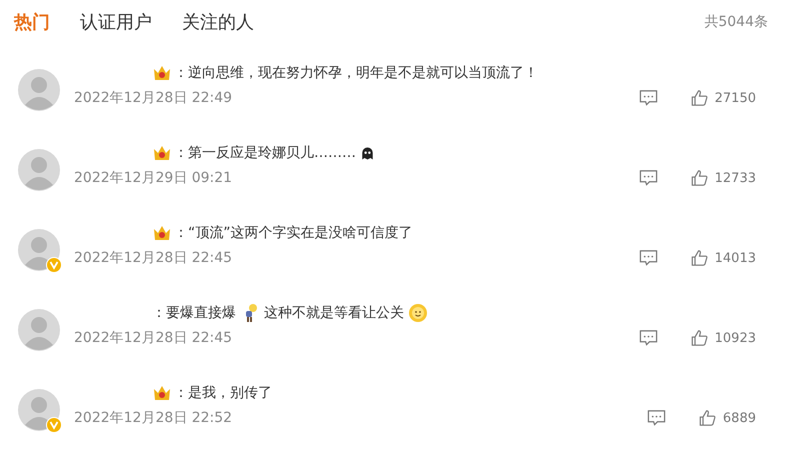 Image resolution: width=786 pixels, height=461 pixels. What do you see at coordinates (223, 393) in the screenshot?
I see `comment-text: ：是我，别传了` at bounding box center [223, 393].